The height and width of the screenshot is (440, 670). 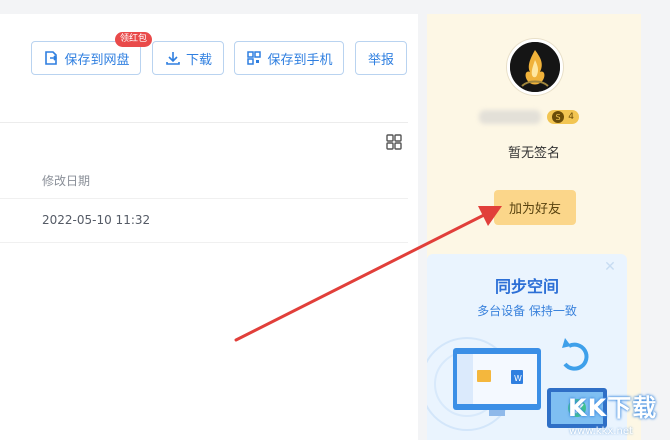 What do you see at coordinates (96, 220) in the screenshot?
I see `file-row-modified-date: 2022-05-10 11:32` at bounding box center [96, 220].